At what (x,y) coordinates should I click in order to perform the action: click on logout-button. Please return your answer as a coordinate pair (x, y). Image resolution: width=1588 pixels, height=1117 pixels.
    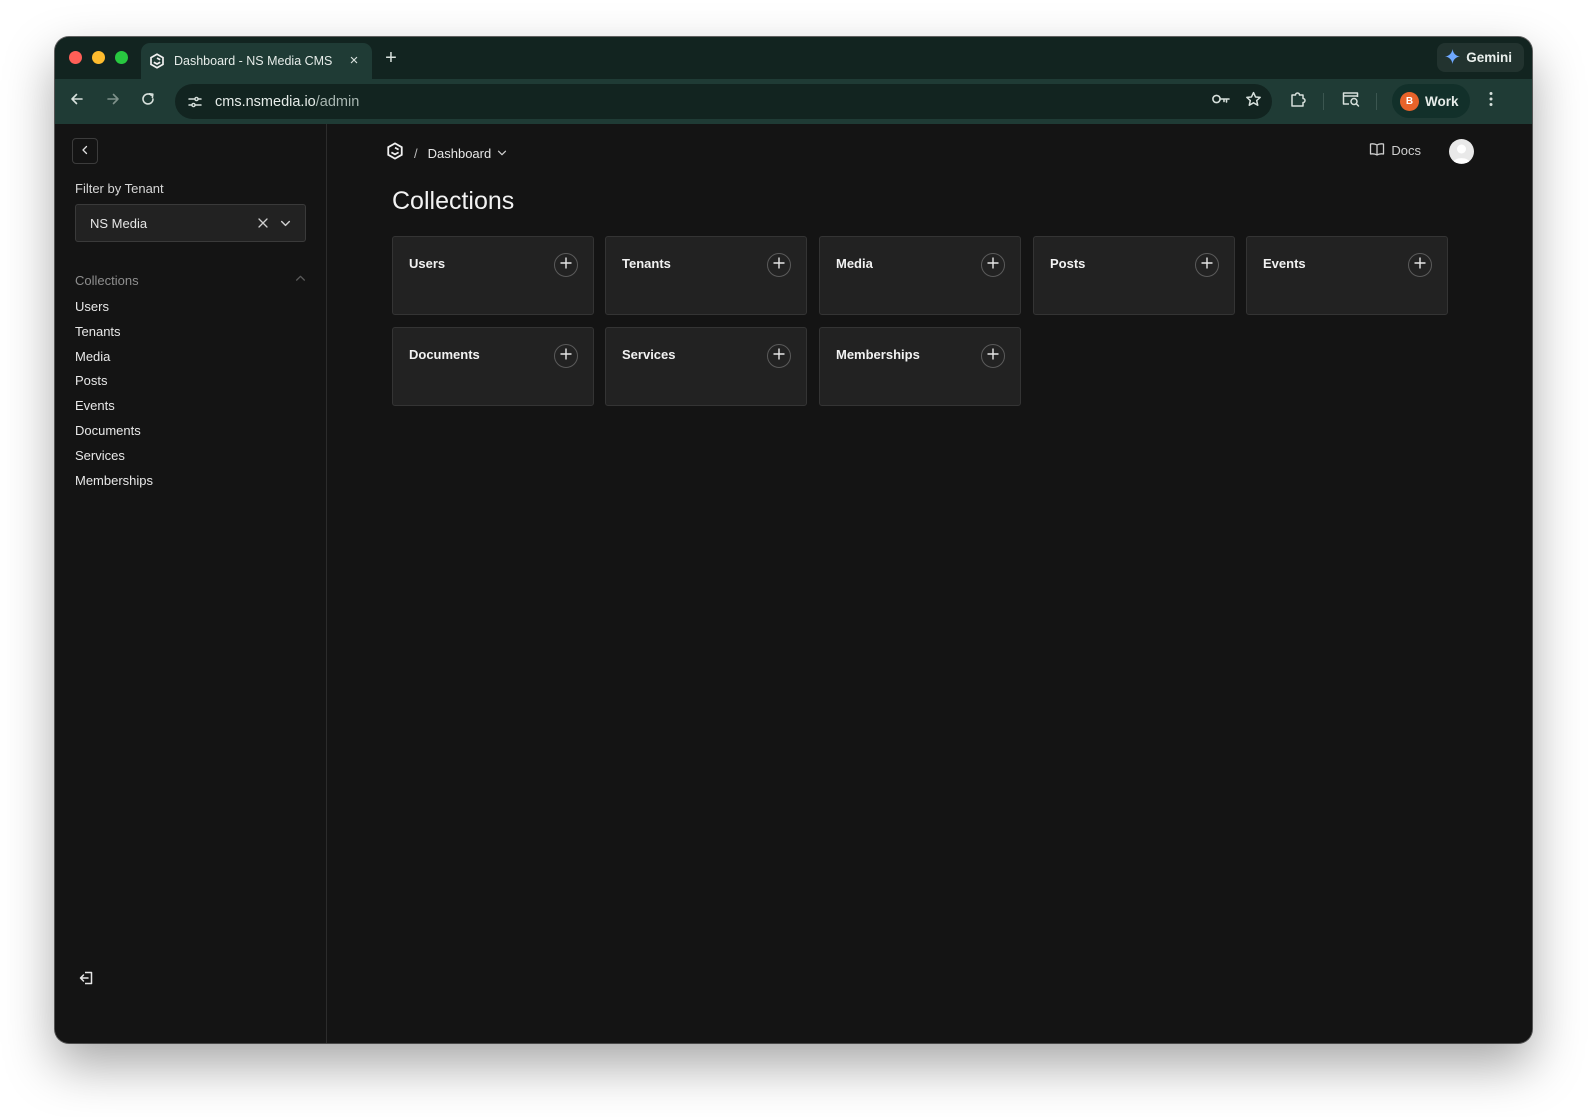
    Looking at the image, I should click on (86, 980).